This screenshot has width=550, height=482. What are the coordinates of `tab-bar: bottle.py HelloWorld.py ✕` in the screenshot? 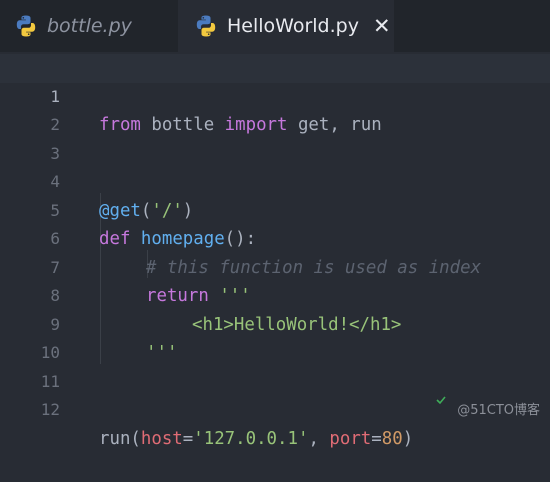 It's located at (275, 26).